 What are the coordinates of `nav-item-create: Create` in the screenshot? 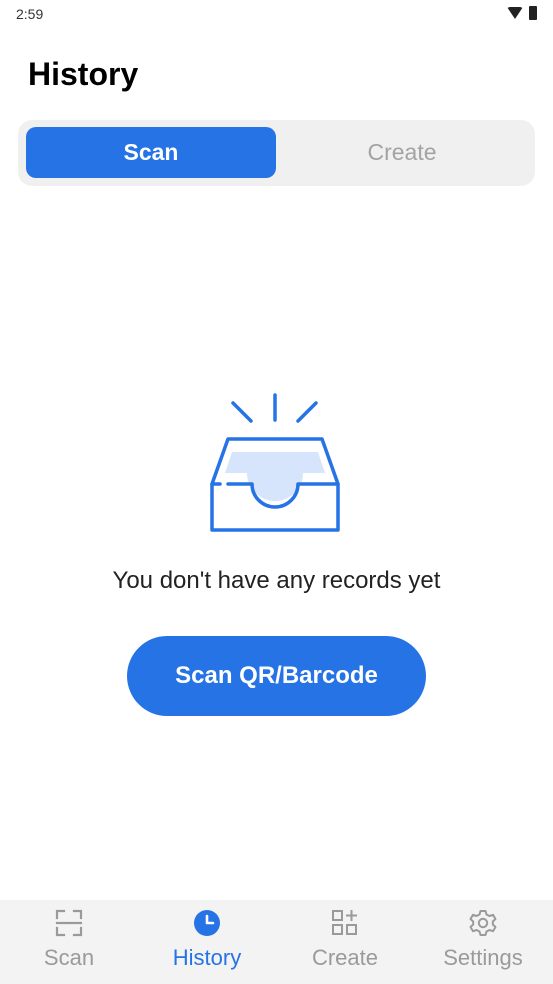 It's located at (345, 942).